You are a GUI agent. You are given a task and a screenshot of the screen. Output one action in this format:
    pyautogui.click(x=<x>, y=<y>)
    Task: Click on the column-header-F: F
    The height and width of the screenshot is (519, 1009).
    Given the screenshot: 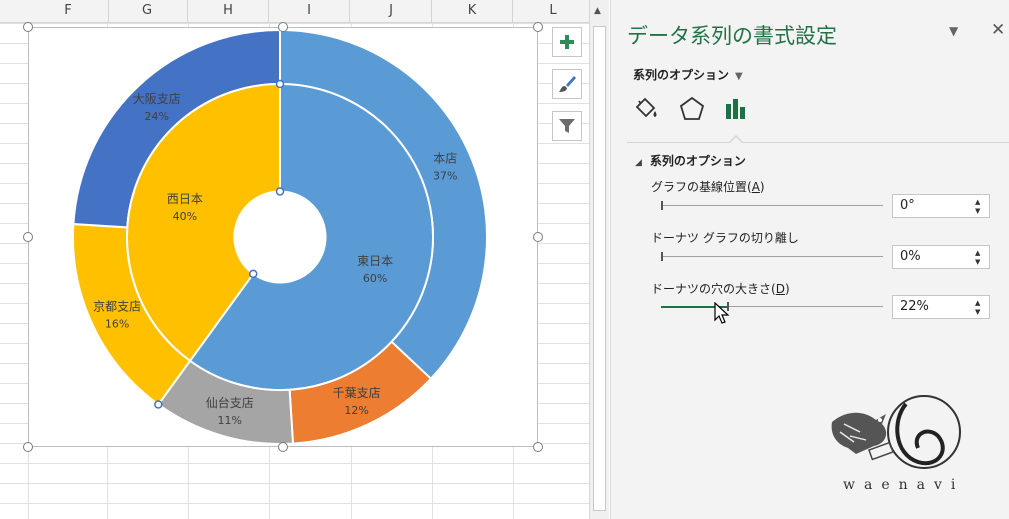 What is the action you would take?
    pyautogui.click(x=68, y=11)
    